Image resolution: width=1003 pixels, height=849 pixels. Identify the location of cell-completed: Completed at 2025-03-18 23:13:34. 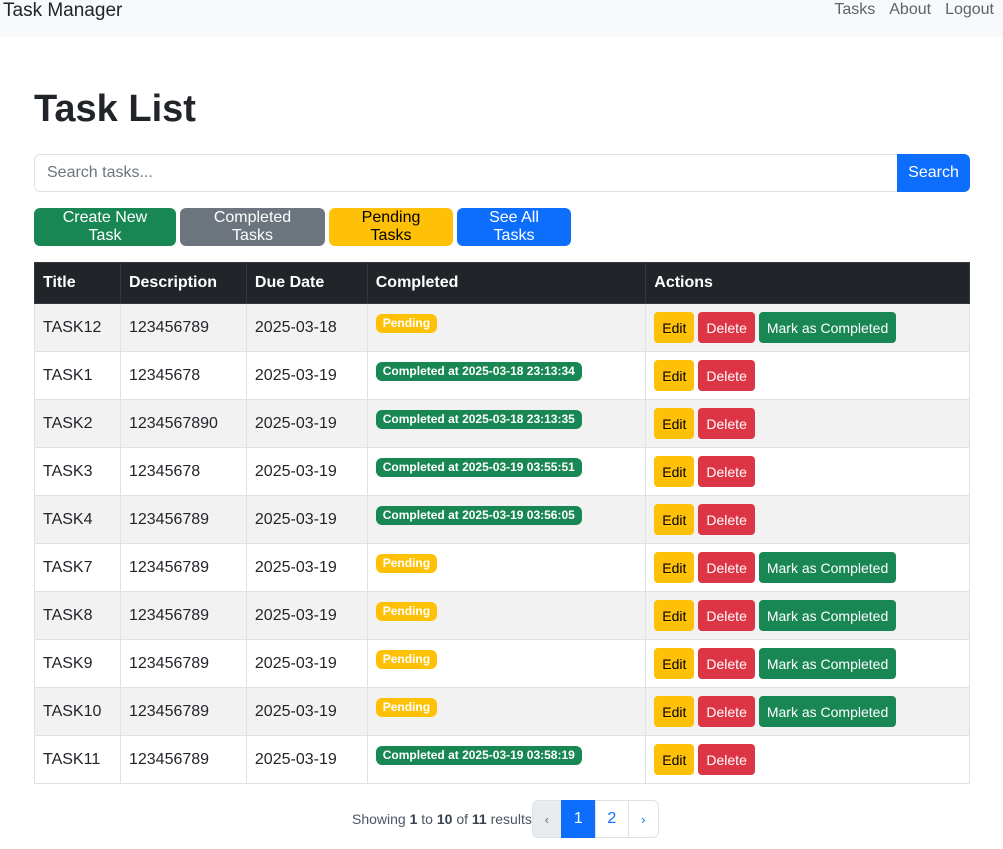
(506, 375).